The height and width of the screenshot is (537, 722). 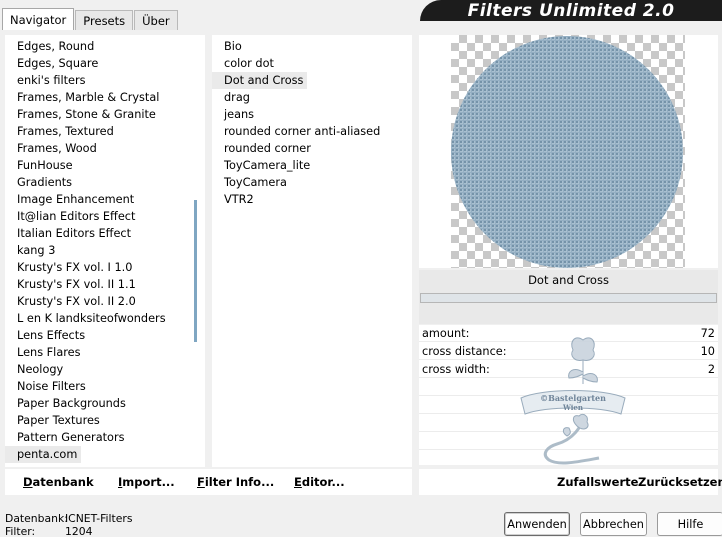 I want to click on filter-item: VTR2, so click(x=312, y=199).